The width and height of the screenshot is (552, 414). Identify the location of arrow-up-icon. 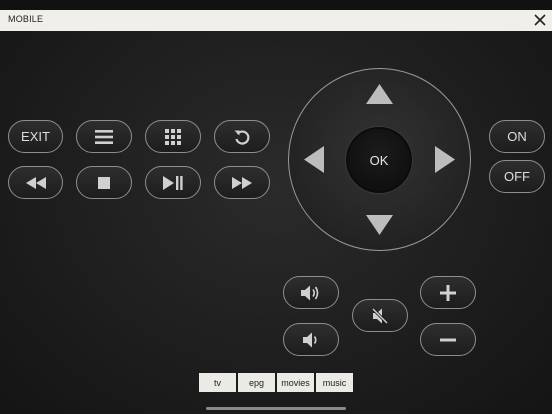
(379, 94).